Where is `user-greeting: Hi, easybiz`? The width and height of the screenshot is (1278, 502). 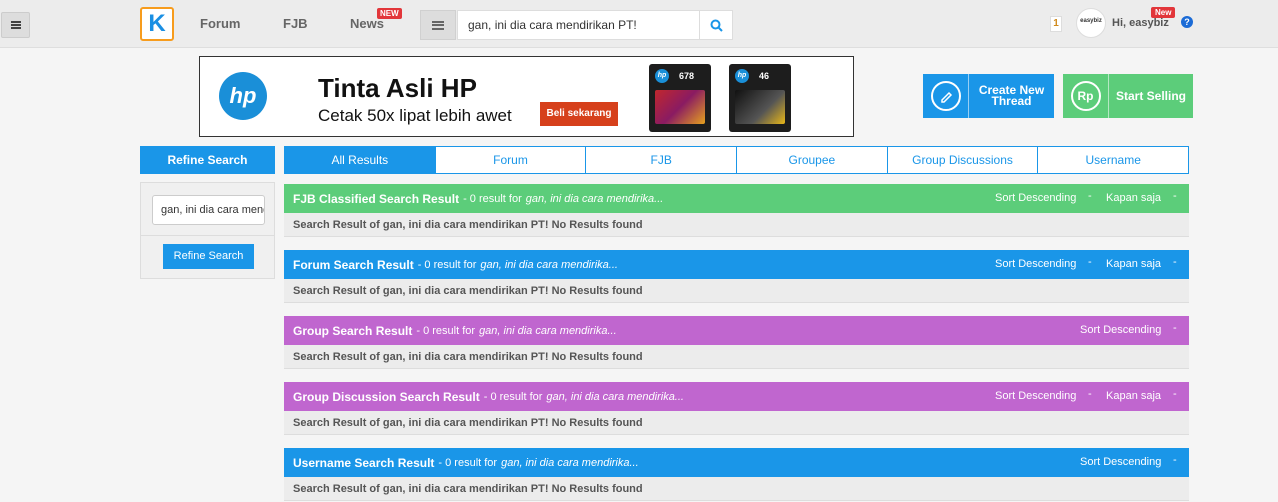 user-greeting: Hi, easybiz is located at coordinates (1140, 23).